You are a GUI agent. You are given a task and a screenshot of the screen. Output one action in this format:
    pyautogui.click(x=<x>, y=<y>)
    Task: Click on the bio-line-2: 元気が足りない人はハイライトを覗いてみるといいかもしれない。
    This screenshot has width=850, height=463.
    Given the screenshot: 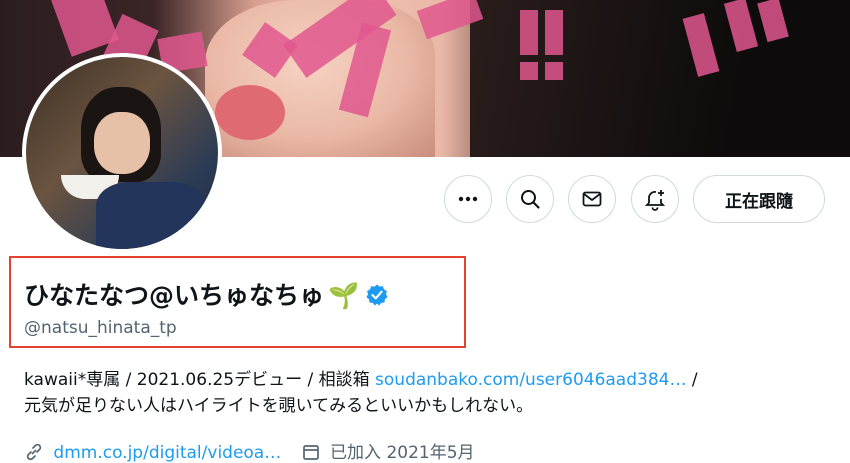 What is the action you would take?
    pyautogui.click(x=279, y=406)
    